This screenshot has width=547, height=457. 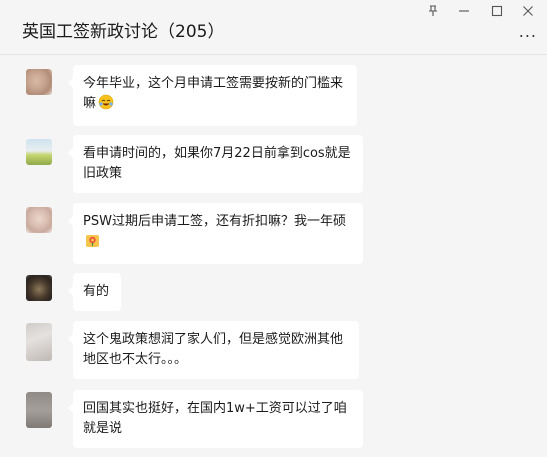 I want to click on message-text: 这个鬼政策想润了家人们，但是感觉欧洲其他地区也不太行。。。, so click(x=213, y=349).